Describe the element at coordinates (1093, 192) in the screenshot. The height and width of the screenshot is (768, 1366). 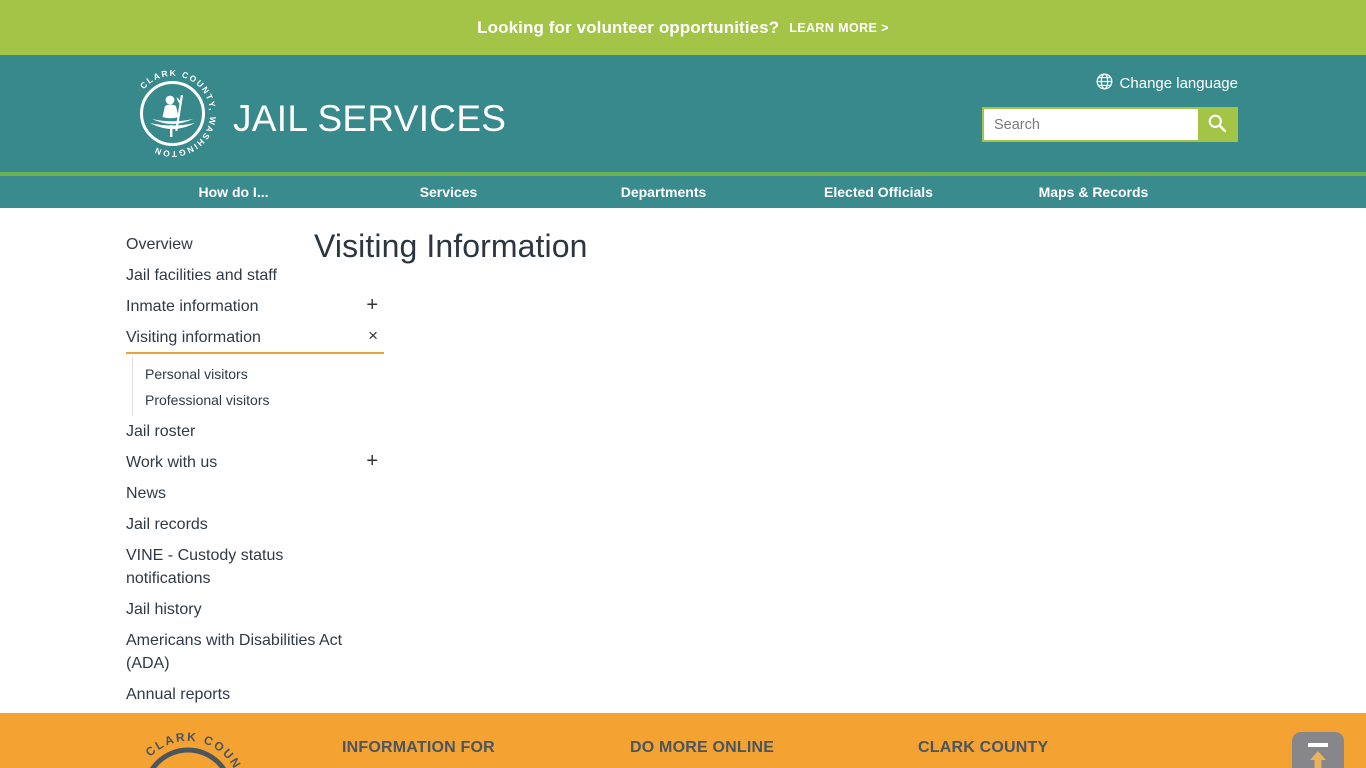
I see `nav-item-maps-records: Maps & Records` at that location.